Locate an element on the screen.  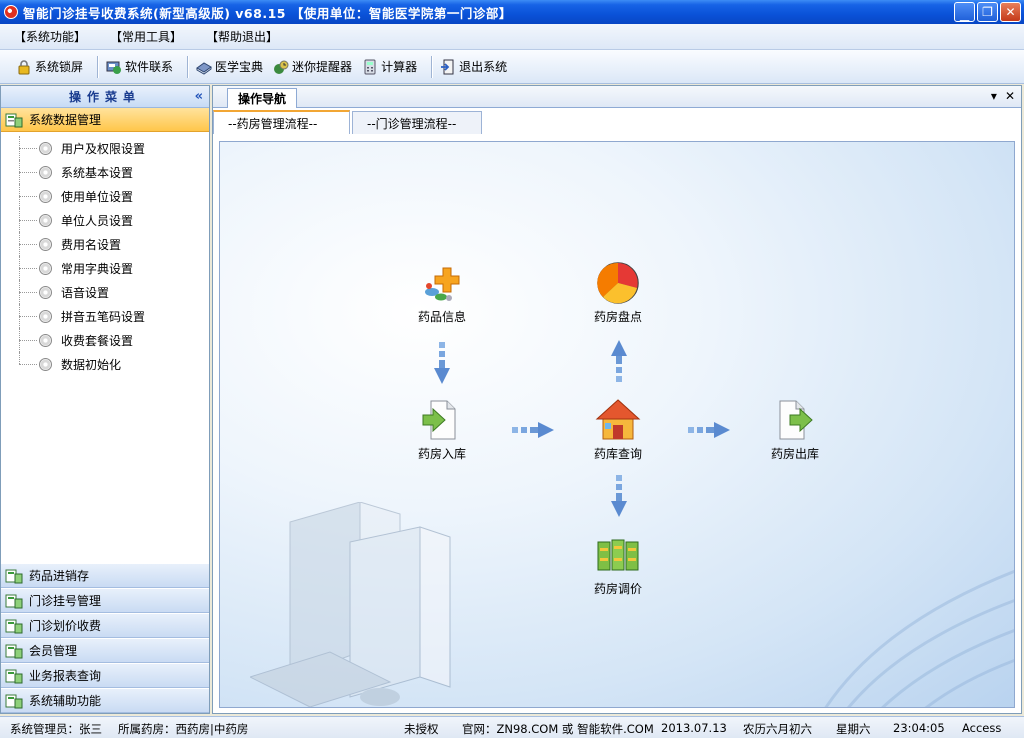
tree-item-data-init: 数据初始化 is located at coordinates (105, 364).